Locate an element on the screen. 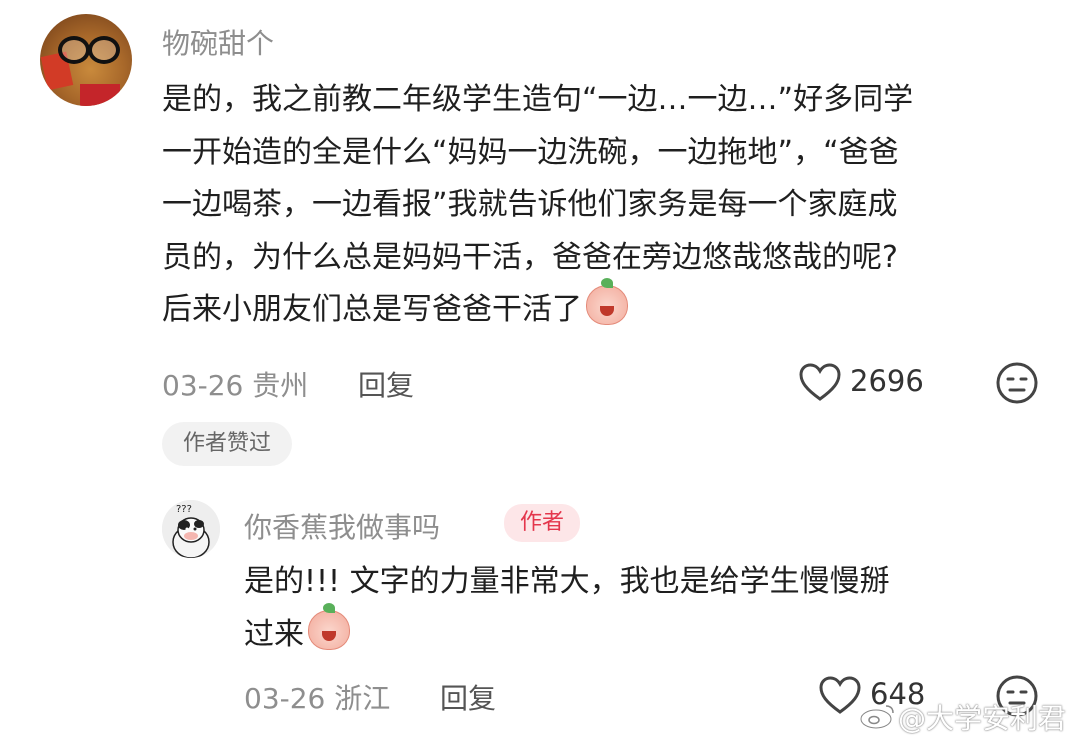 Image resolution: width=1080 pixels, height=740 pixels. comment-line: 一开始造的全是什么“妈妈一边洗碗，一边拖地”，“爸爸 is located at coordinates (530, 152).